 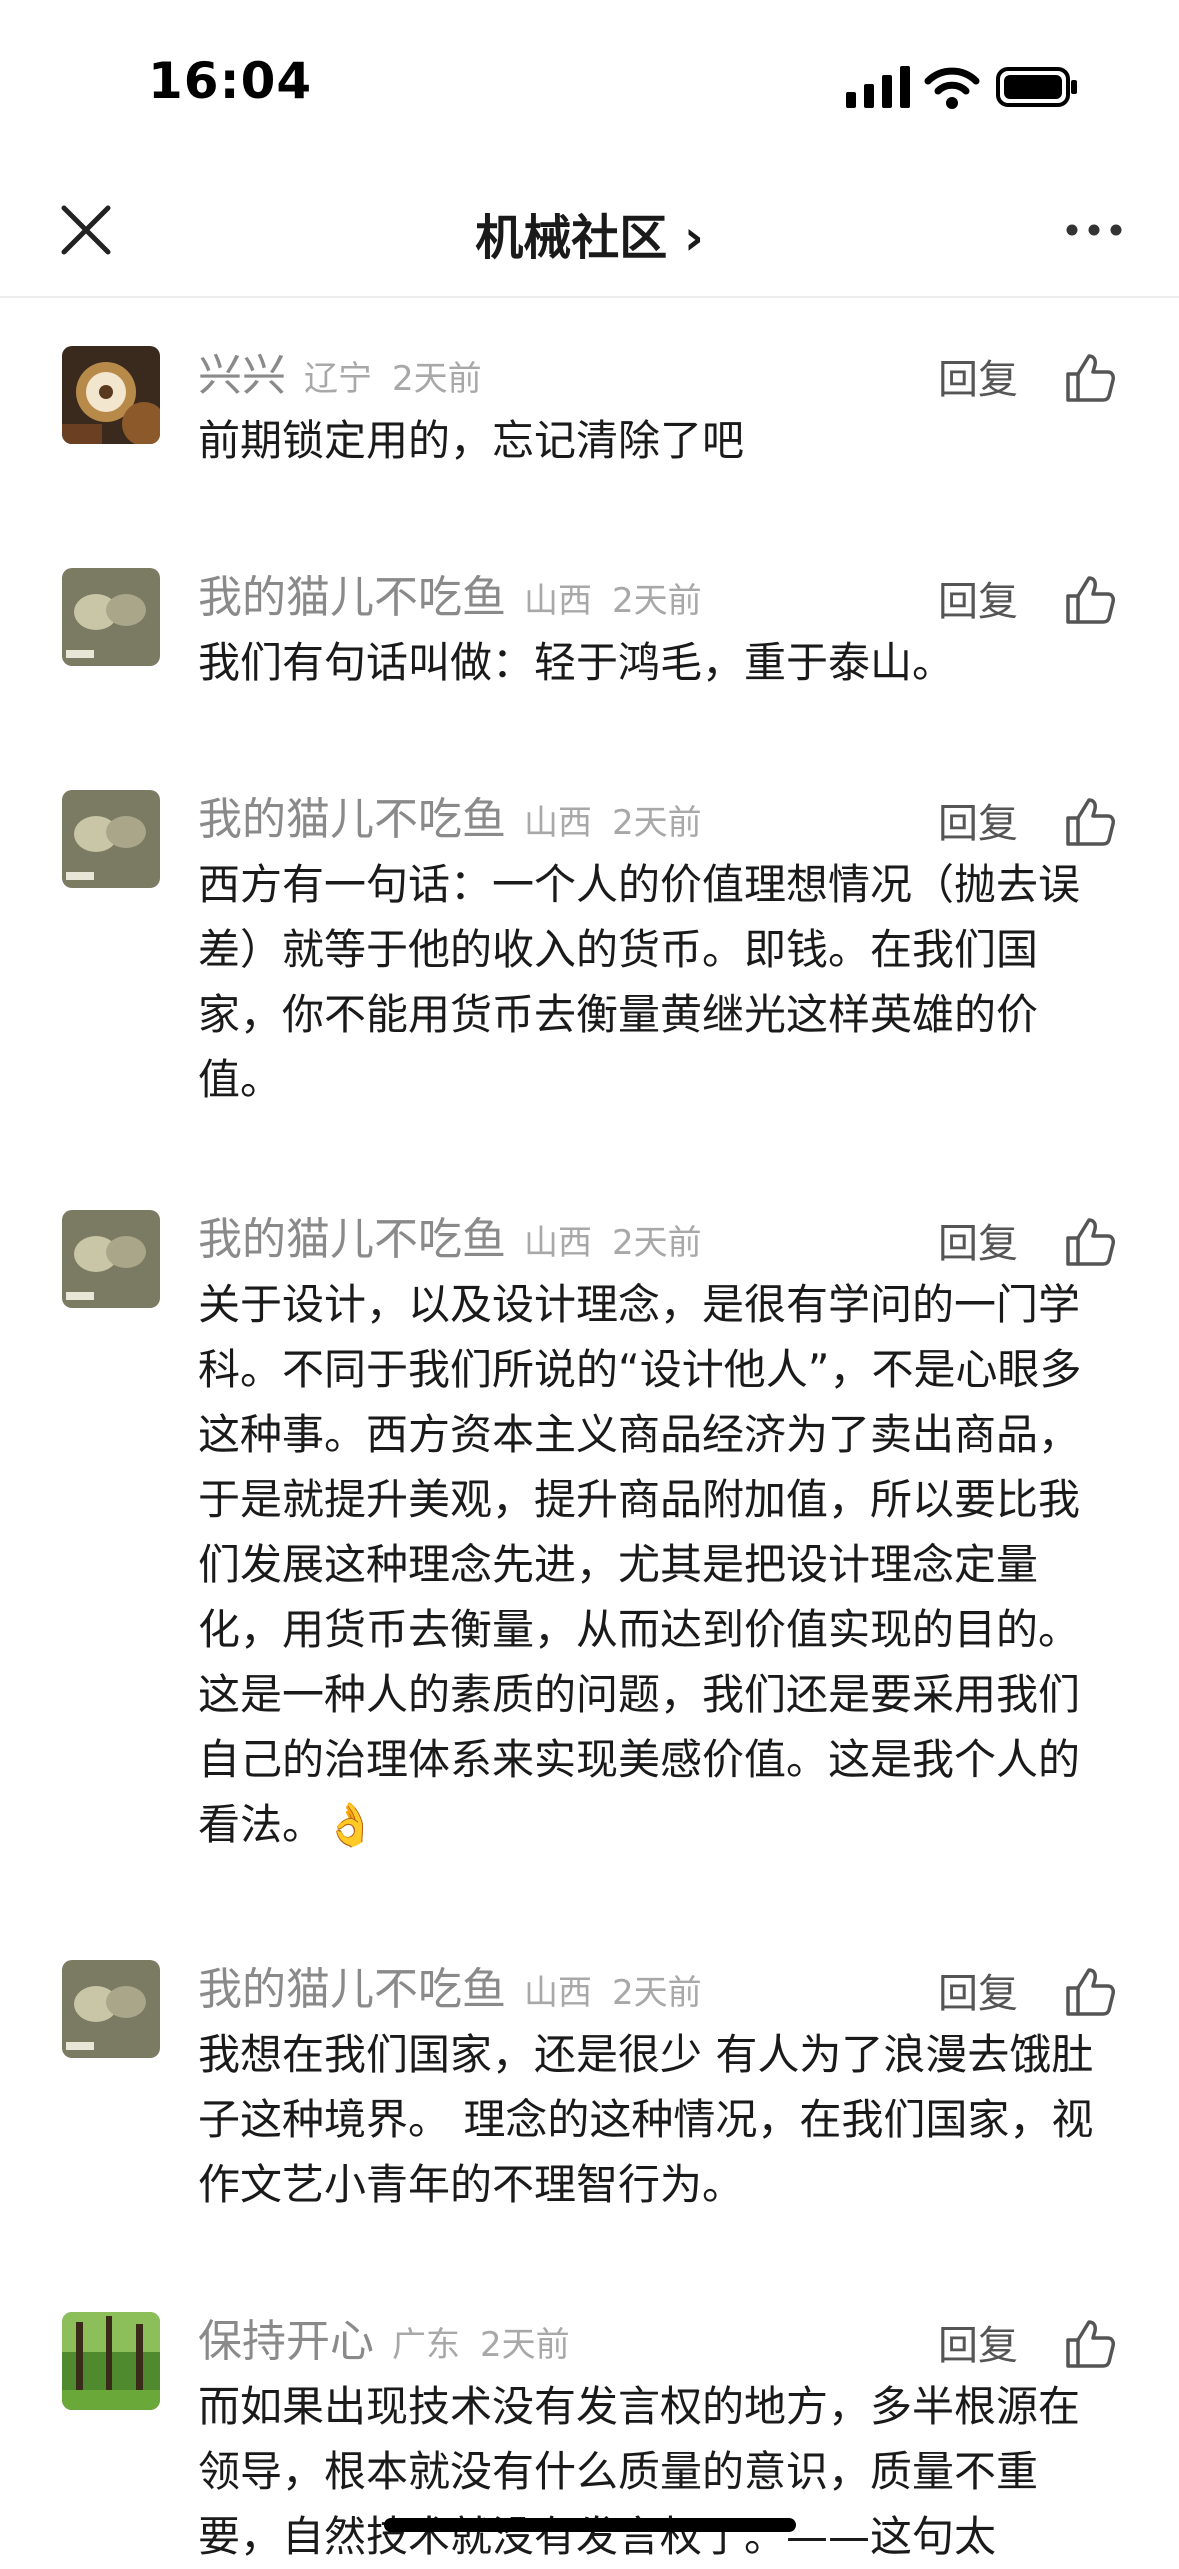 What do you see at coordinates (230, 81) in the screenshot?
I see `status-time: 16:04` at bounding box center [230, 81].